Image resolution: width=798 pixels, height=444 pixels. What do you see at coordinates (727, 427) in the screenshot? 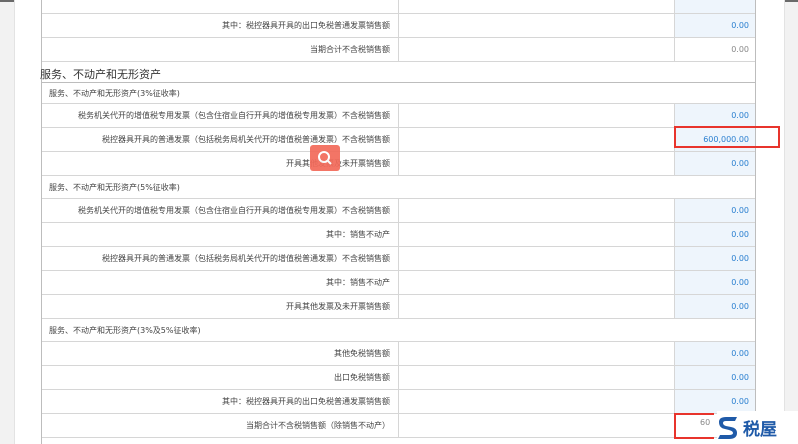
I see `shuiwu-logo-icon` at bounding box center [727, 427].